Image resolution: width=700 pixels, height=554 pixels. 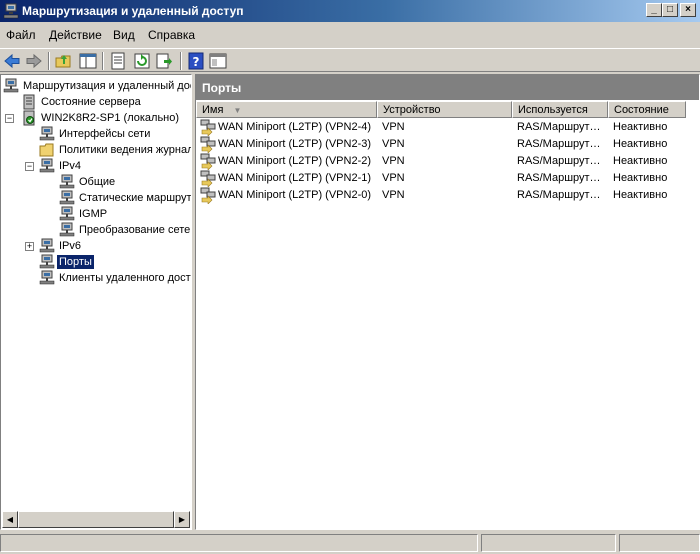 I want to click on back-arrow-icon, so click(x=12, y=61).